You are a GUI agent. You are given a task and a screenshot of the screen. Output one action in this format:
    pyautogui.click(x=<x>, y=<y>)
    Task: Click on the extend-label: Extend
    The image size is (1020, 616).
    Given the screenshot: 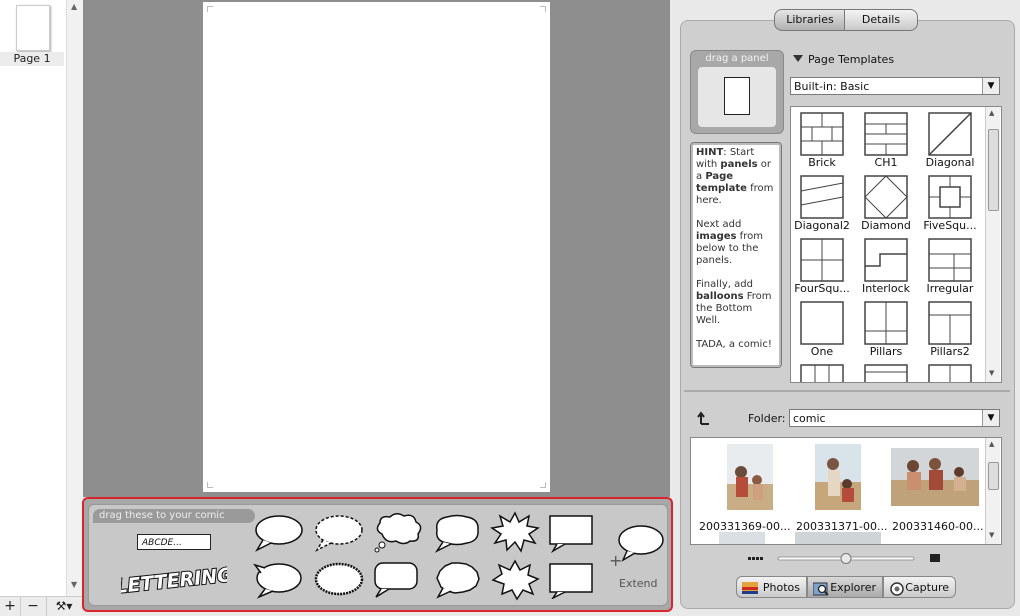 What is the action you would take?
    pyautogui.click(x=638, y=583)
    